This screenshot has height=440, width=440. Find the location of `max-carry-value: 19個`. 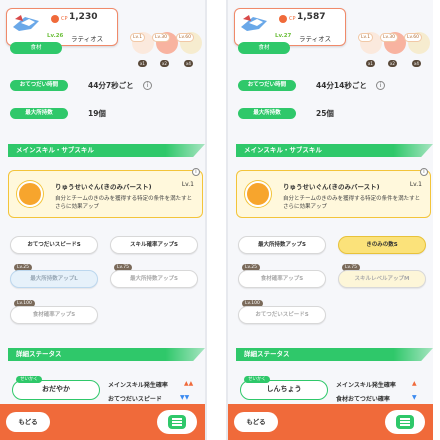

max-carry-value: 19個 is located at coordinates (97, 113).